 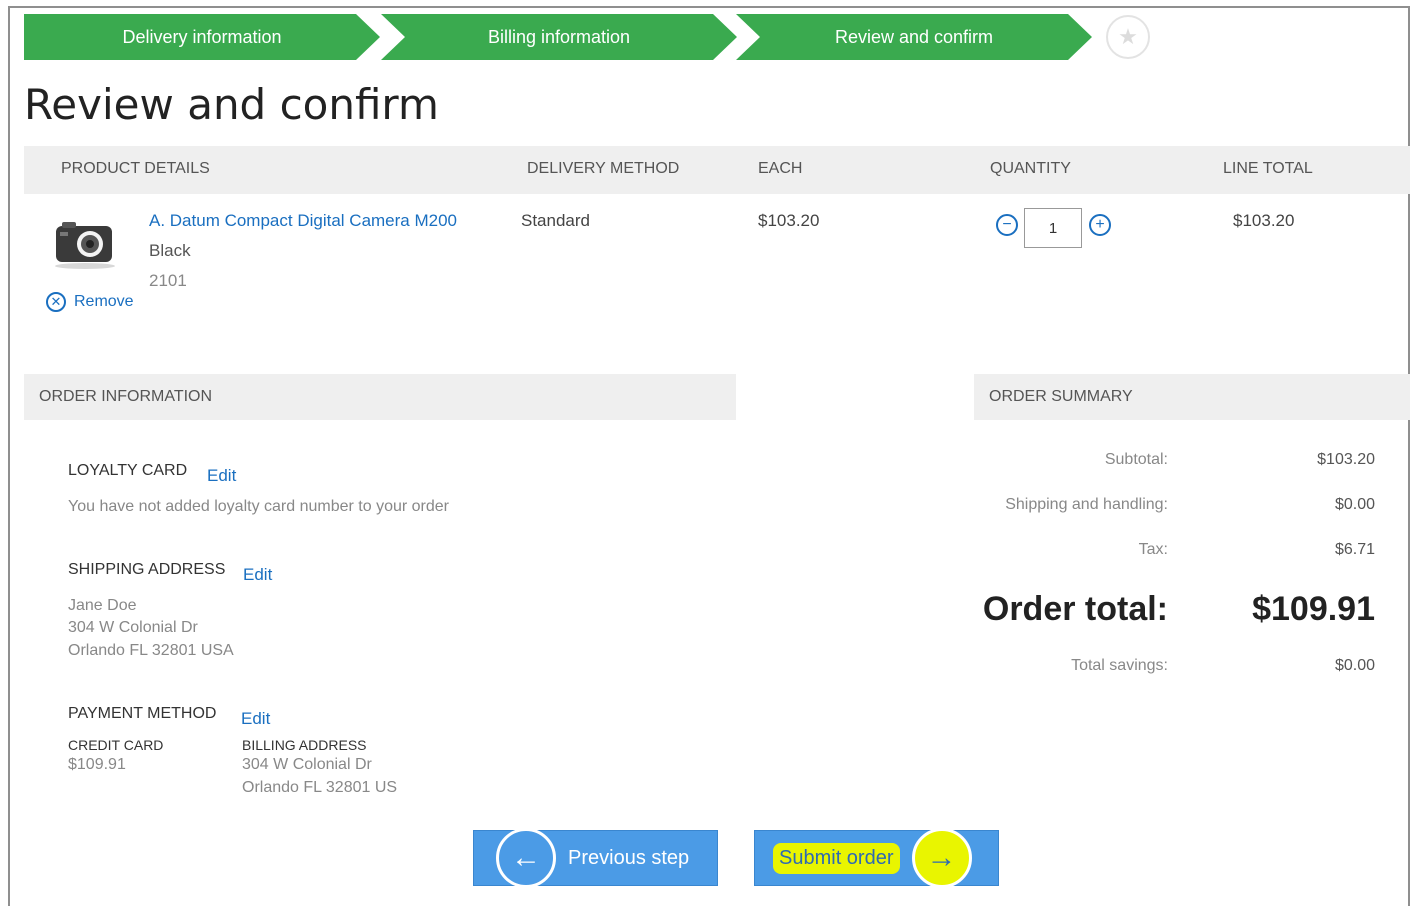 What do you see at coordinates (231, 104) in the screenshot?
I see `page-title: Review and confirm` at bounding box center [231, 104].